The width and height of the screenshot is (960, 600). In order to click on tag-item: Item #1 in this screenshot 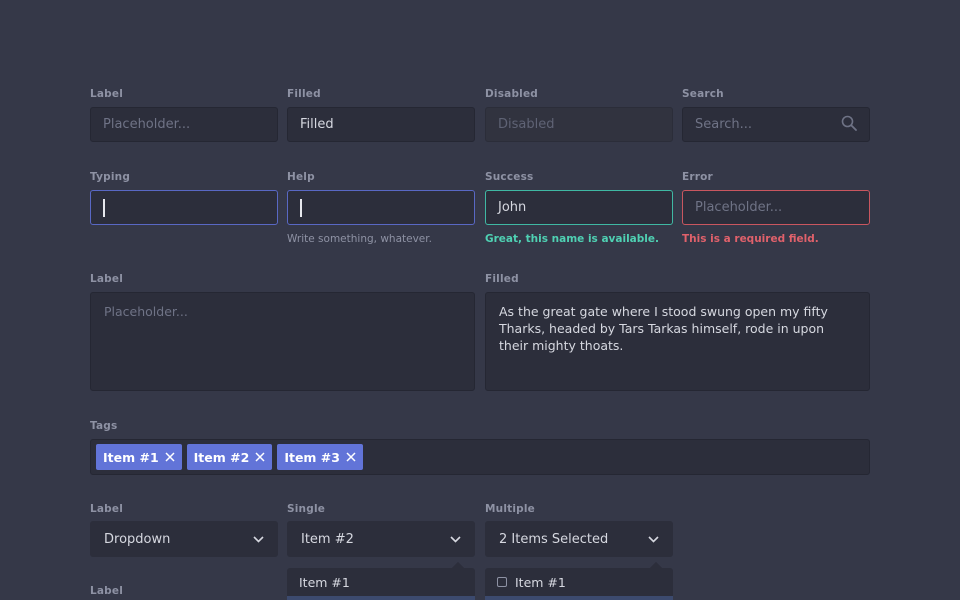, I will do `click(139, 457)`.